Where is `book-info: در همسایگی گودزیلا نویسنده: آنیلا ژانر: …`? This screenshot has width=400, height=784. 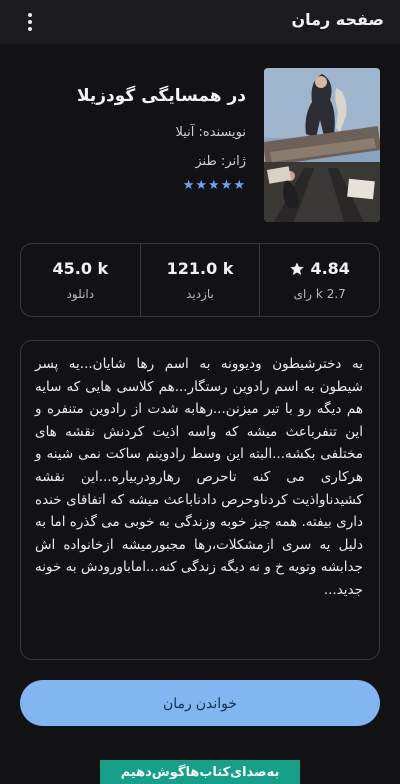 book-info: در همسایگی گودزیلا نویسنده: آنیلا ژانر: … is located at coordinates (133, 139).